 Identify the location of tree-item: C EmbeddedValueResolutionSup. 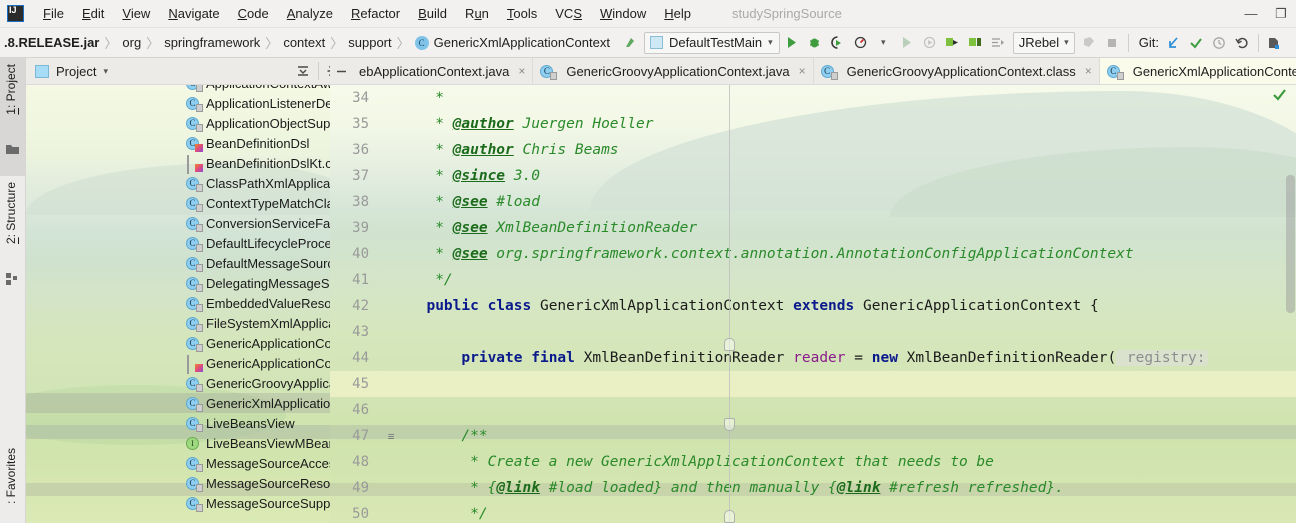
(198, 303).